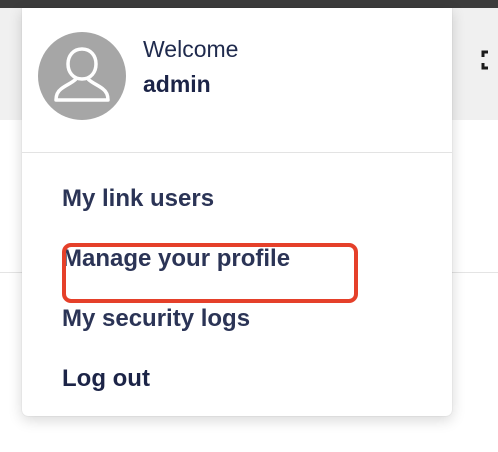 This screenshot has width=498, height=452. Describe the element at coordinates (138, 199) in the screenshot. I see `menu-item-my-link-users: My link users` at that location.